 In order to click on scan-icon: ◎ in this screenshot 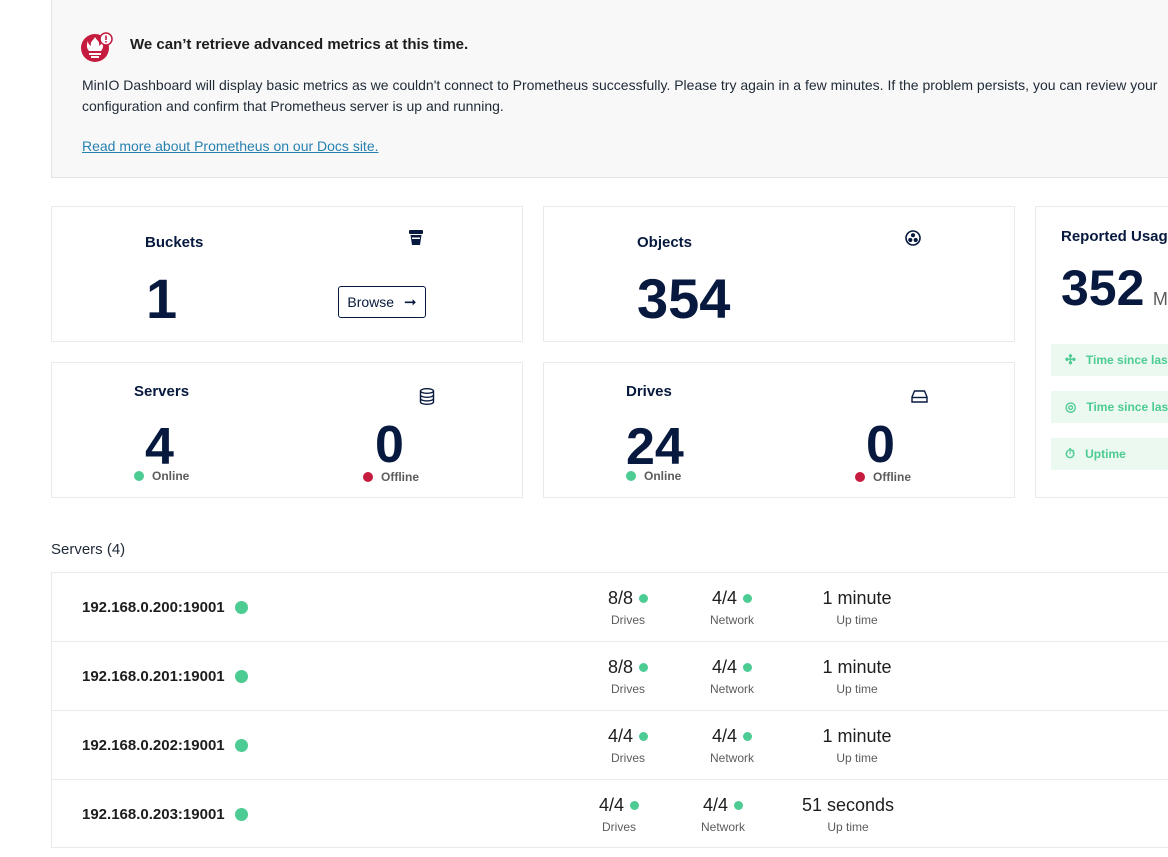, I will do `click(1071, 406)`.